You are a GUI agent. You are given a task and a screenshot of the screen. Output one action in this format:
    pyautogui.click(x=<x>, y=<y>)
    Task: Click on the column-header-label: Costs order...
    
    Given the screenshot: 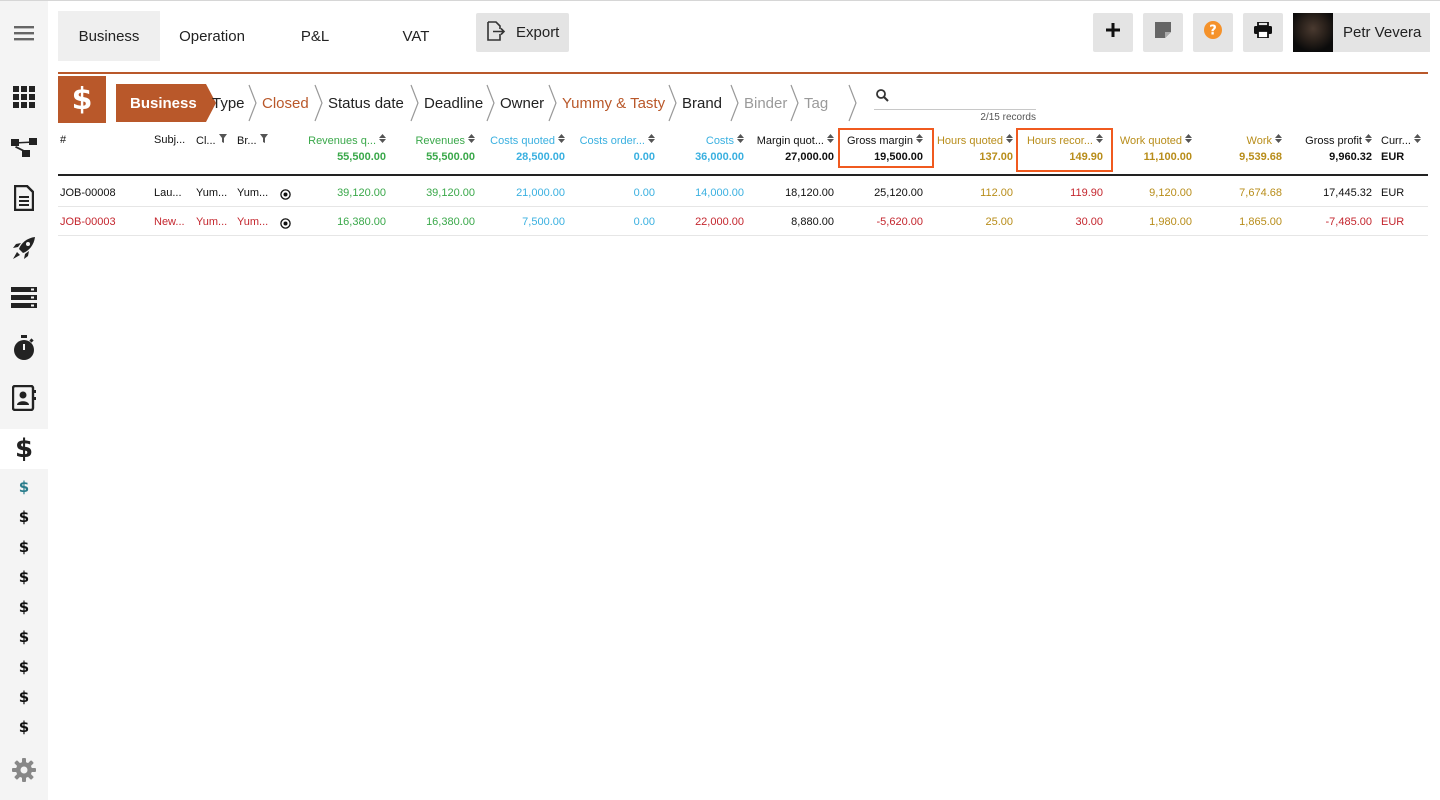 What is the action you would take?
    pyautogui.click(x=612, y=141)
    